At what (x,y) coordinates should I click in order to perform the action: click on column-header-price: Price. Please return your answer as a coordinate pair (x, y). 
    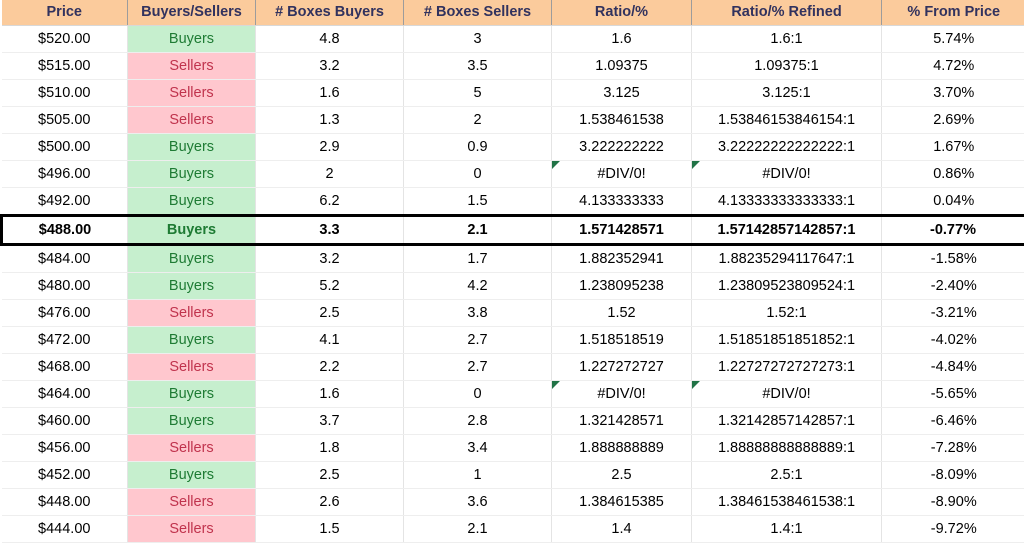
    Looking at the image, I should click on (65, 13).